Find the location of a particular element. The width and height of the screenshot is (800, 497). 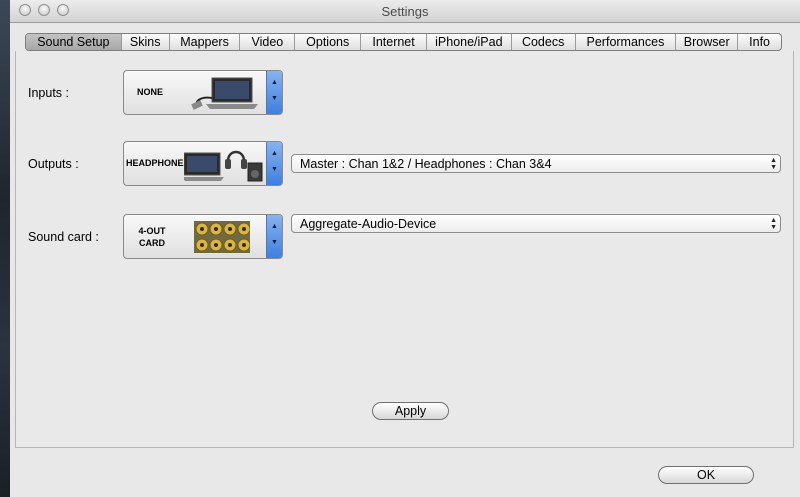

window-title: Settings is located at coordinates (405, 11).